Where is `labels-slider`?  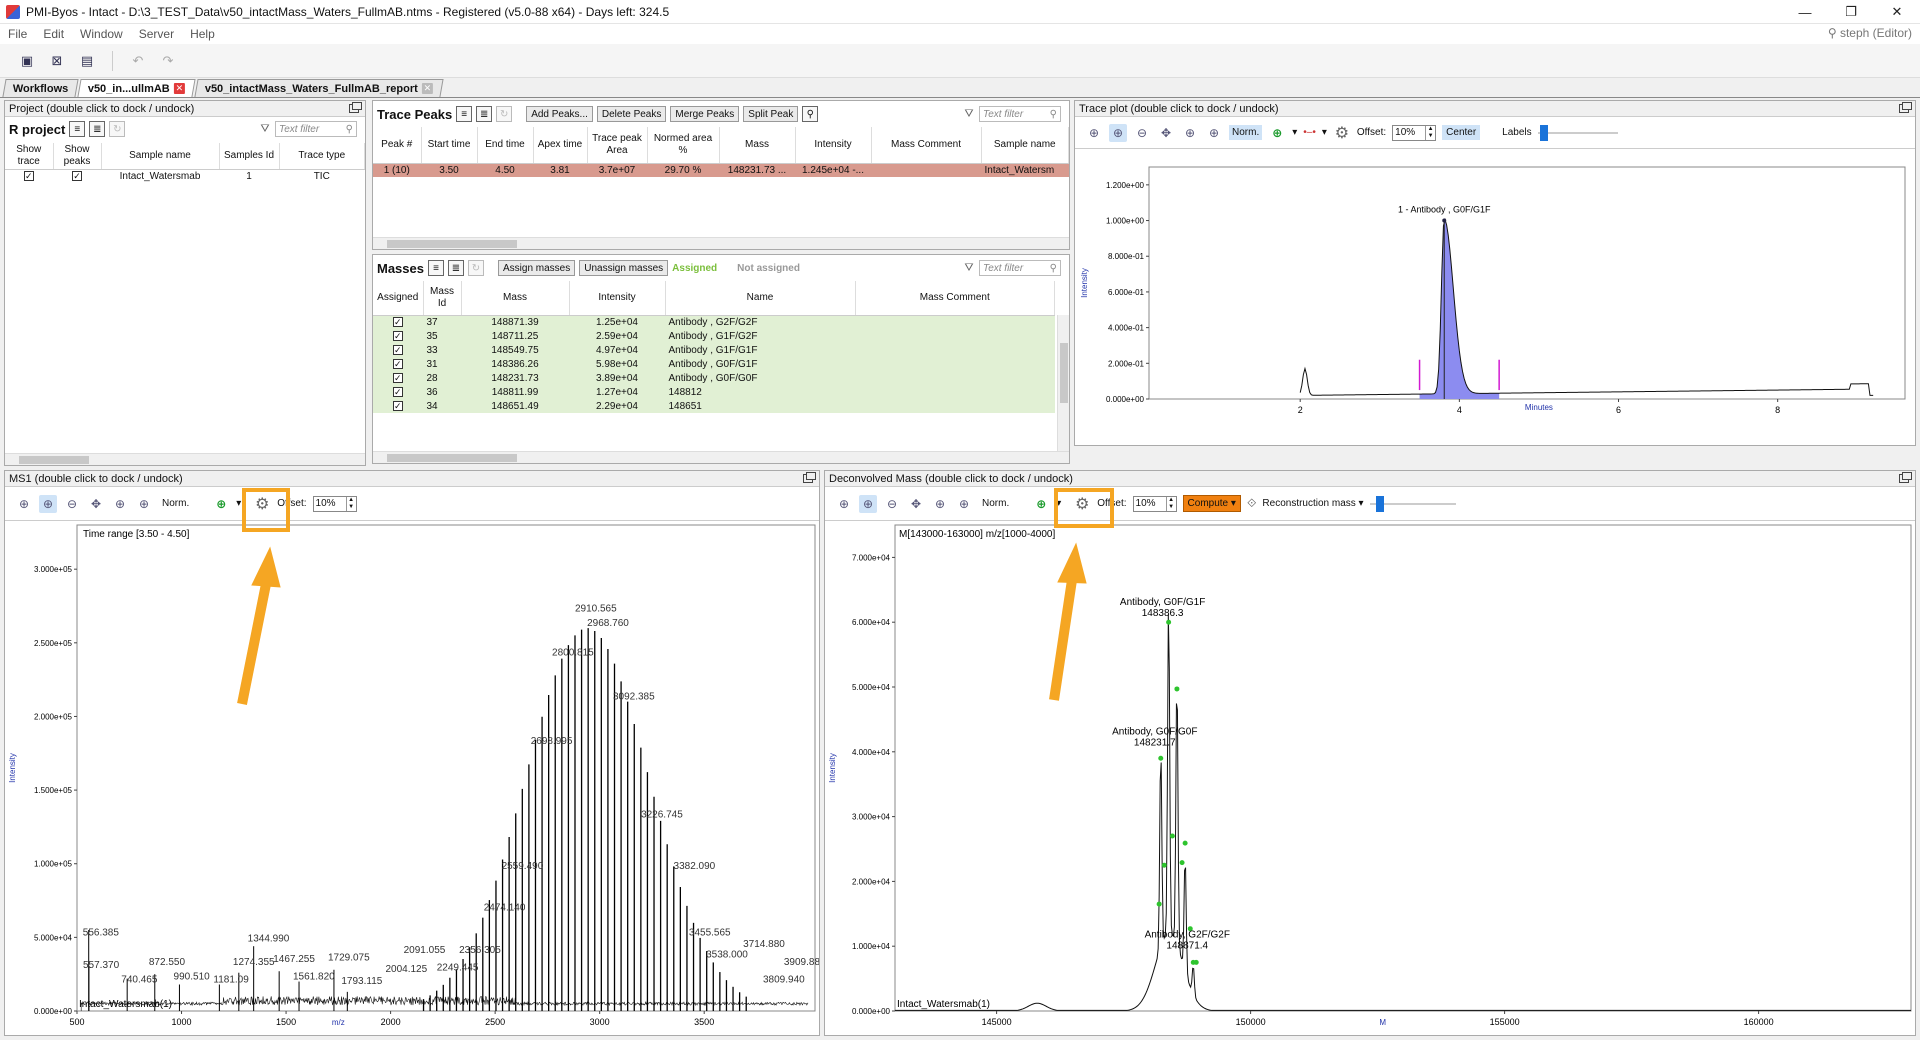
labels-slider is located at coordinates (1578, 133).